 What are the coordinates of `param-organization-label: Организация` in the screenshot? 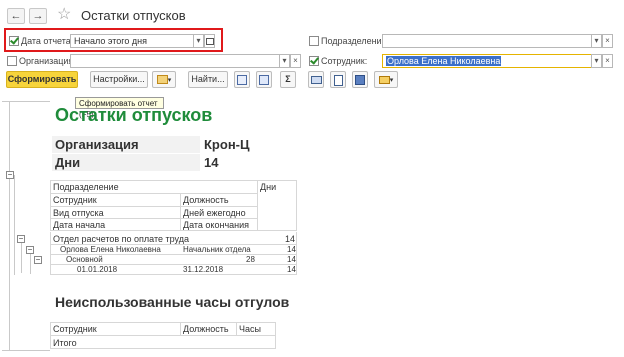 It's located at (97, 144).